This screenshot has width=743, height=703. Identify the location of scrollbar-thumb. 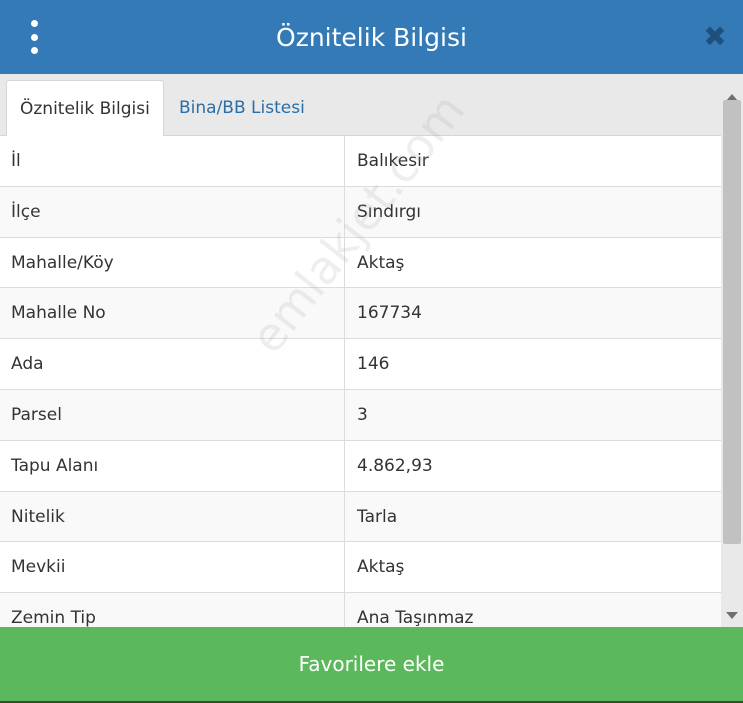
(732, 322).